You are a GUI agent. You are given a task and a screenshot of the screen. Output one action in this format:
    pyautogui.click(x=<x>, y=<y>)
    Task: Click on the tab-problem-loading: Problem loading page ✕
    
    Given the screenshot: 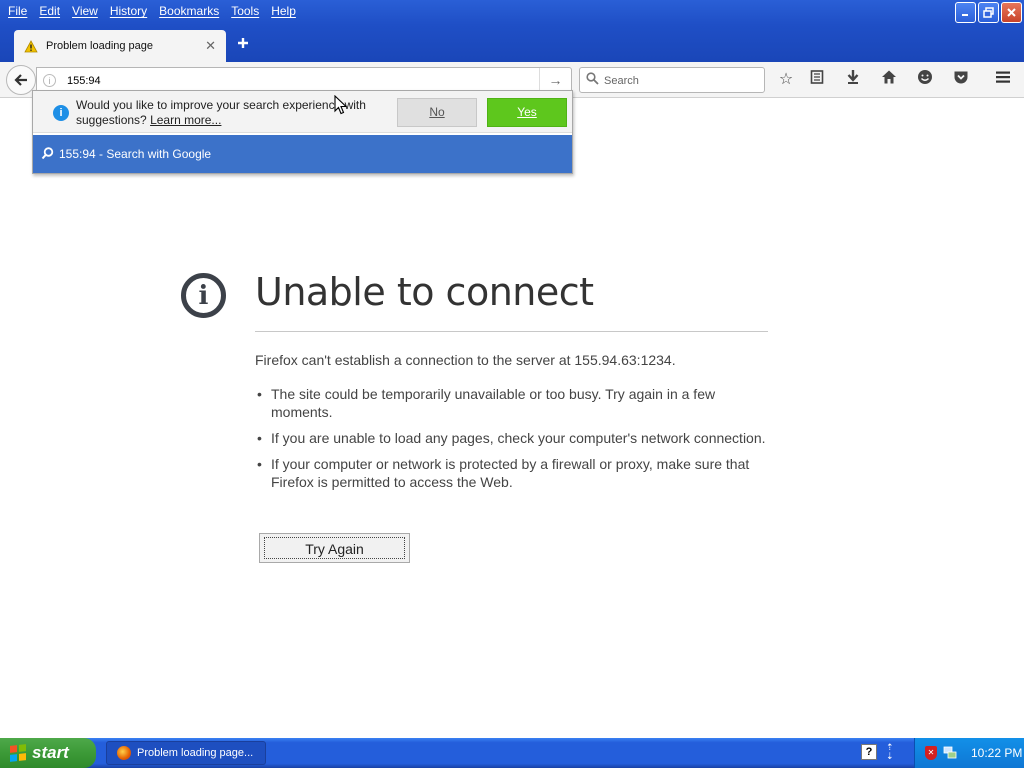 What is the action you would take?
    pyautogui.click(x=120, y=46)
    